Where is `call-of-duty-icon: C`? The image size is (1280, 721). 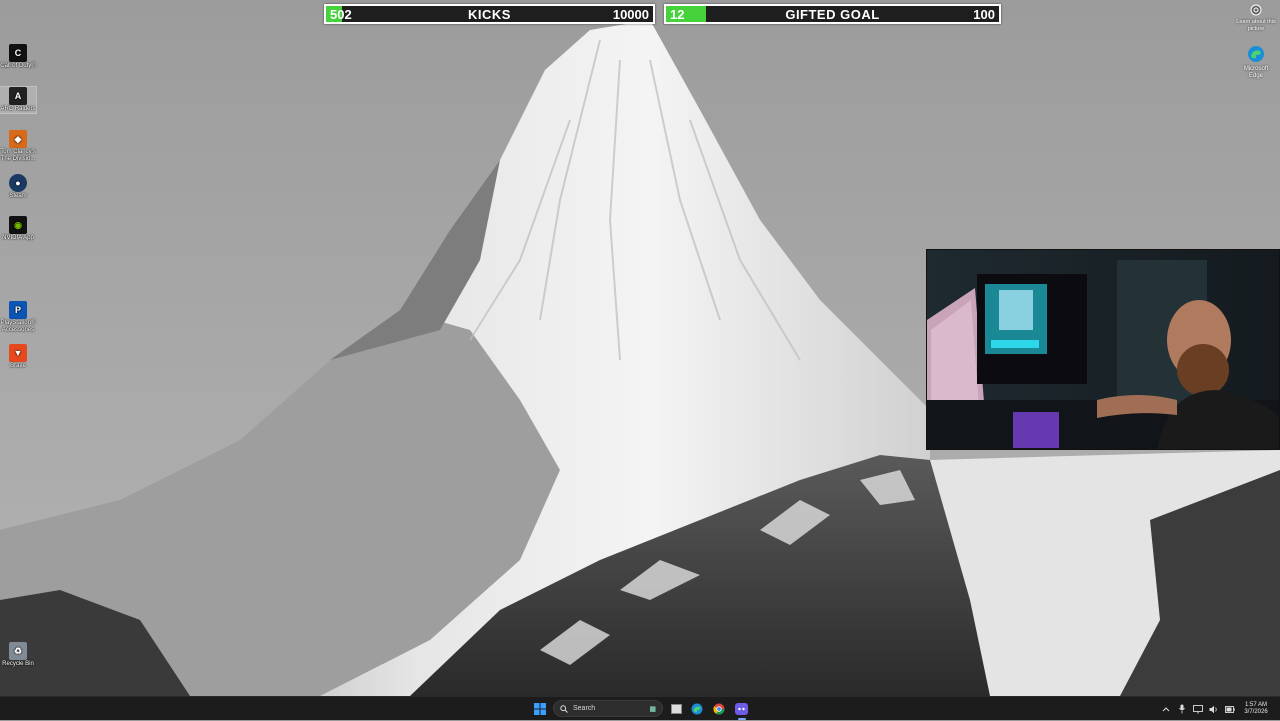 call-of-duty-icon: C is located at coordinates (18, 53).